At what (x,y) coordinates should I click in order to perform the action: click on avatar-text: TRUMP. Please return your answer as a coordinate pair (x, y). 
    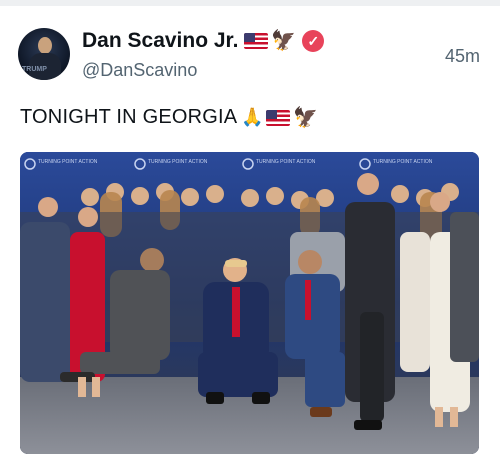
    Looking at the image, I should click on (34, 69).